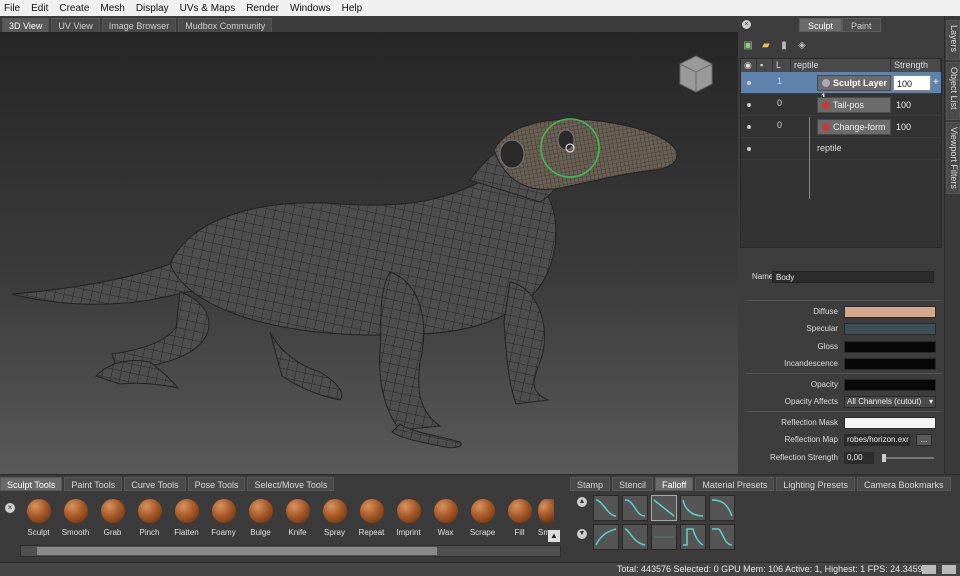 This screenshot has width=960, height=576. I want to click on chevron-up-icon: ▲, so click(582, 502).